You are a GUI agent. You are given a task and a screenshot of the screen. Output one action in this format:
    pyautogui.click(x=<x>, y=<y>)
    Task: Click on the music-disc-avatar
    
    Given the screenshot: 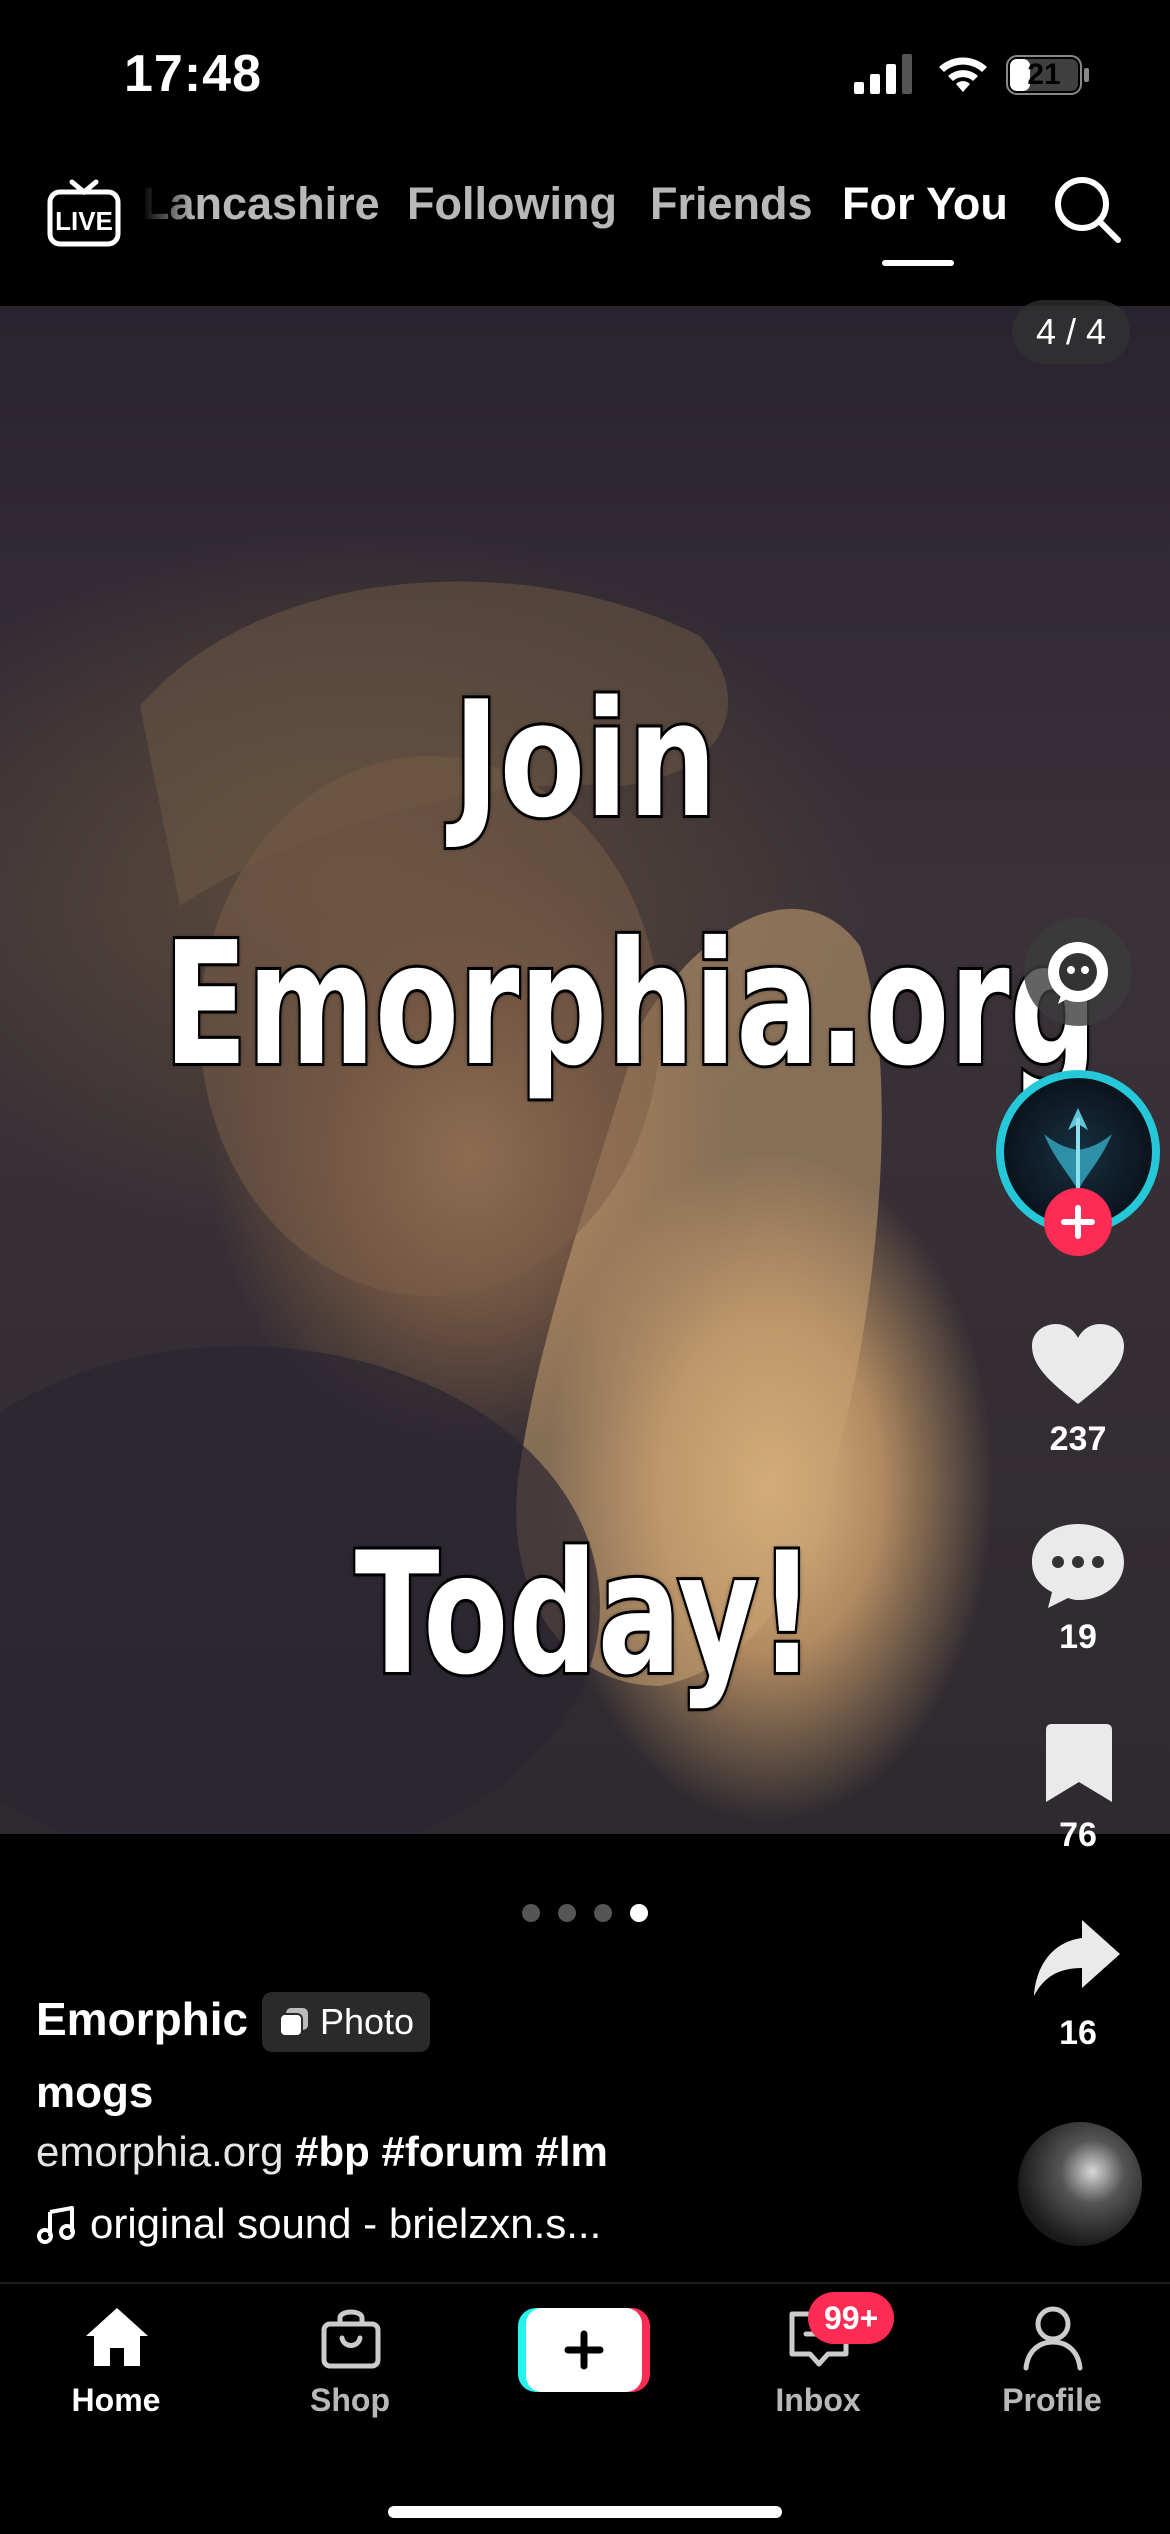 What is the action you would take?
    pyautogui.click(x=1080, y=2184)
    